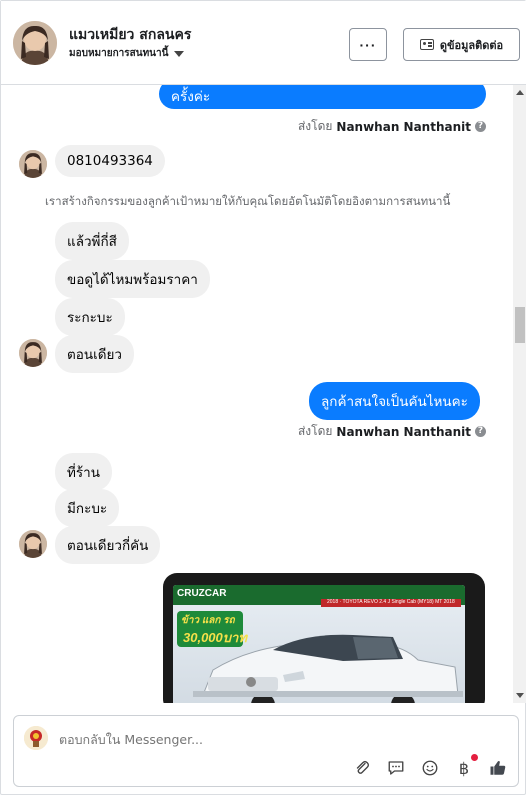 The width and height of the screenshot is (526, 795). Describe the element at coordinates (426, 44) in the screenshot. I see `contact-card-icon` at that location.